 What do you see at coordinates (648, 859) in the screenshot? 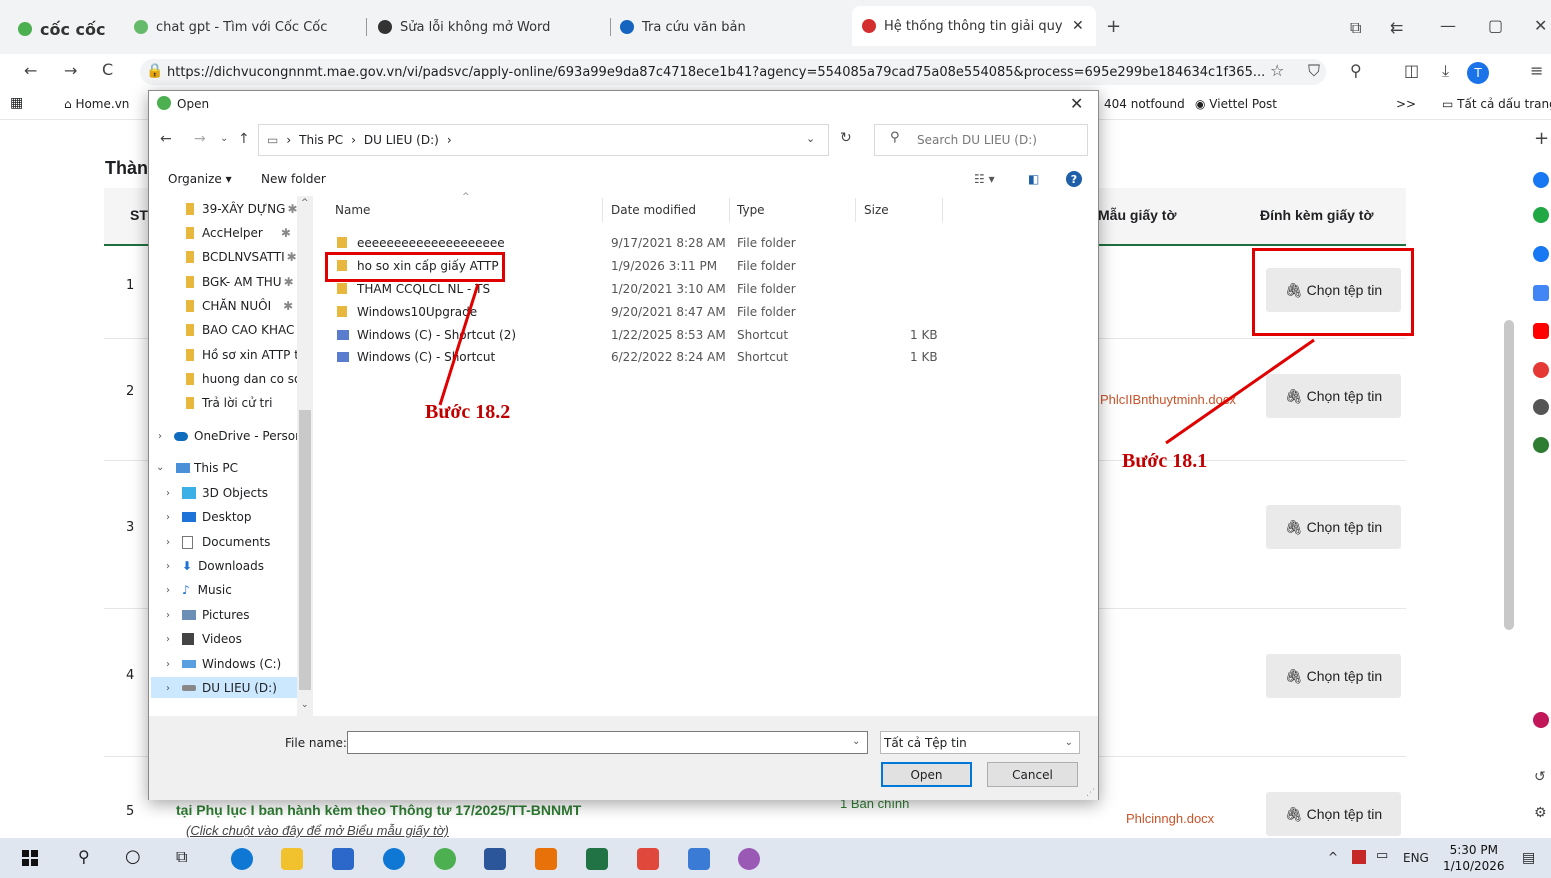
I see `zalo-taskbar-icon` at bounding box center [648, 859].